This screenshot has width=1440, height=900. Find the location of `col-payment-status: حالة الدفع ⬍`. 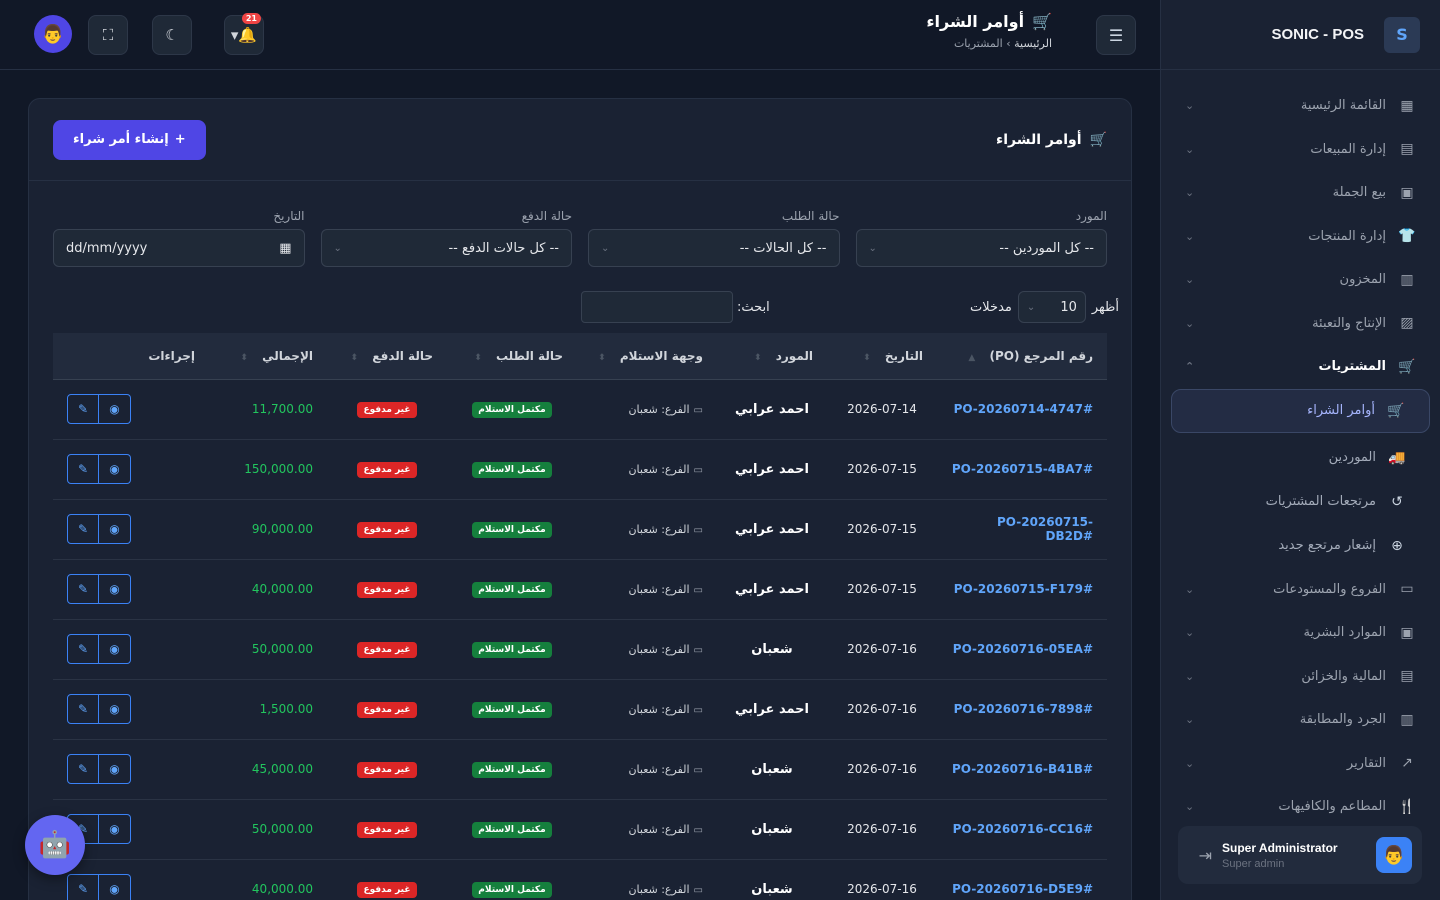

col-payment-status: حالة الدفع ⬍ is located at coordinates (387, 356).